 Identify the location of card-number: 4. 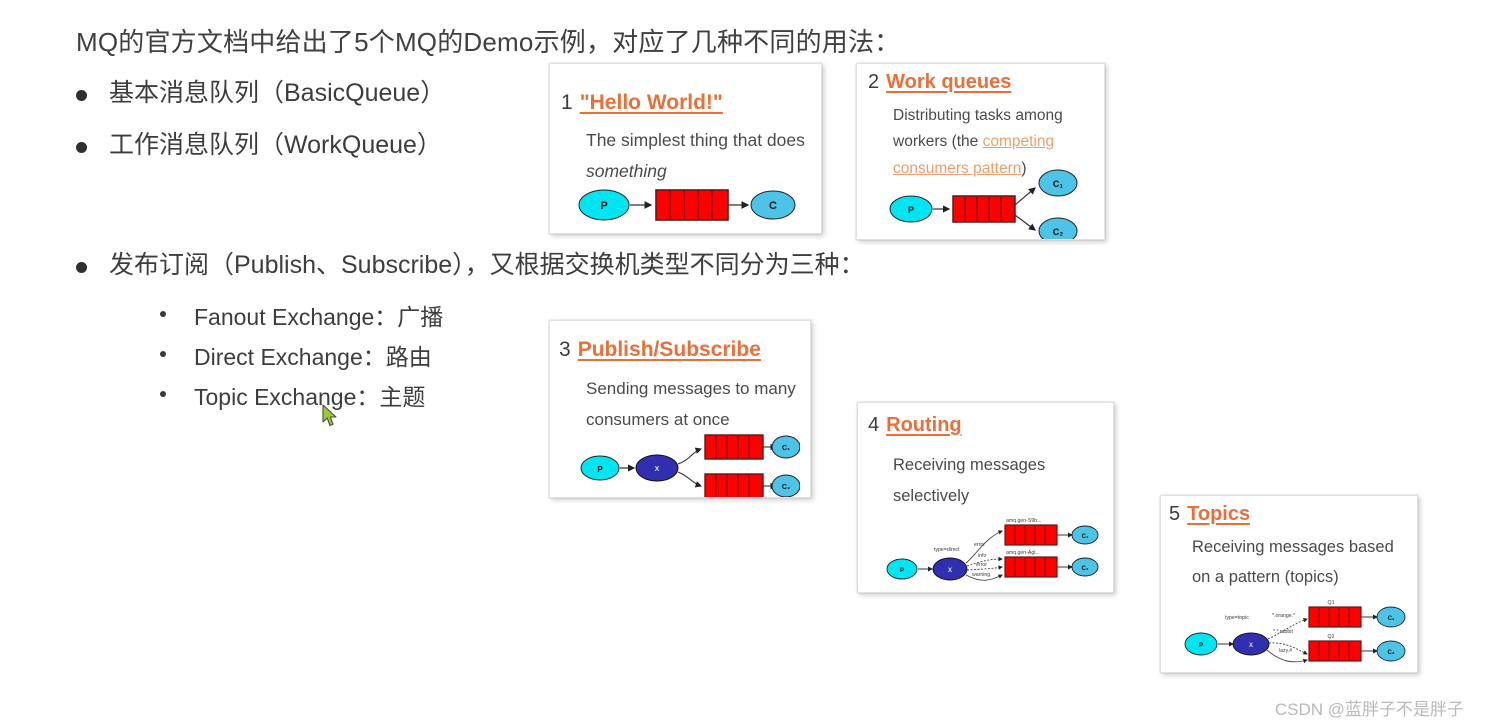
(874, 425).